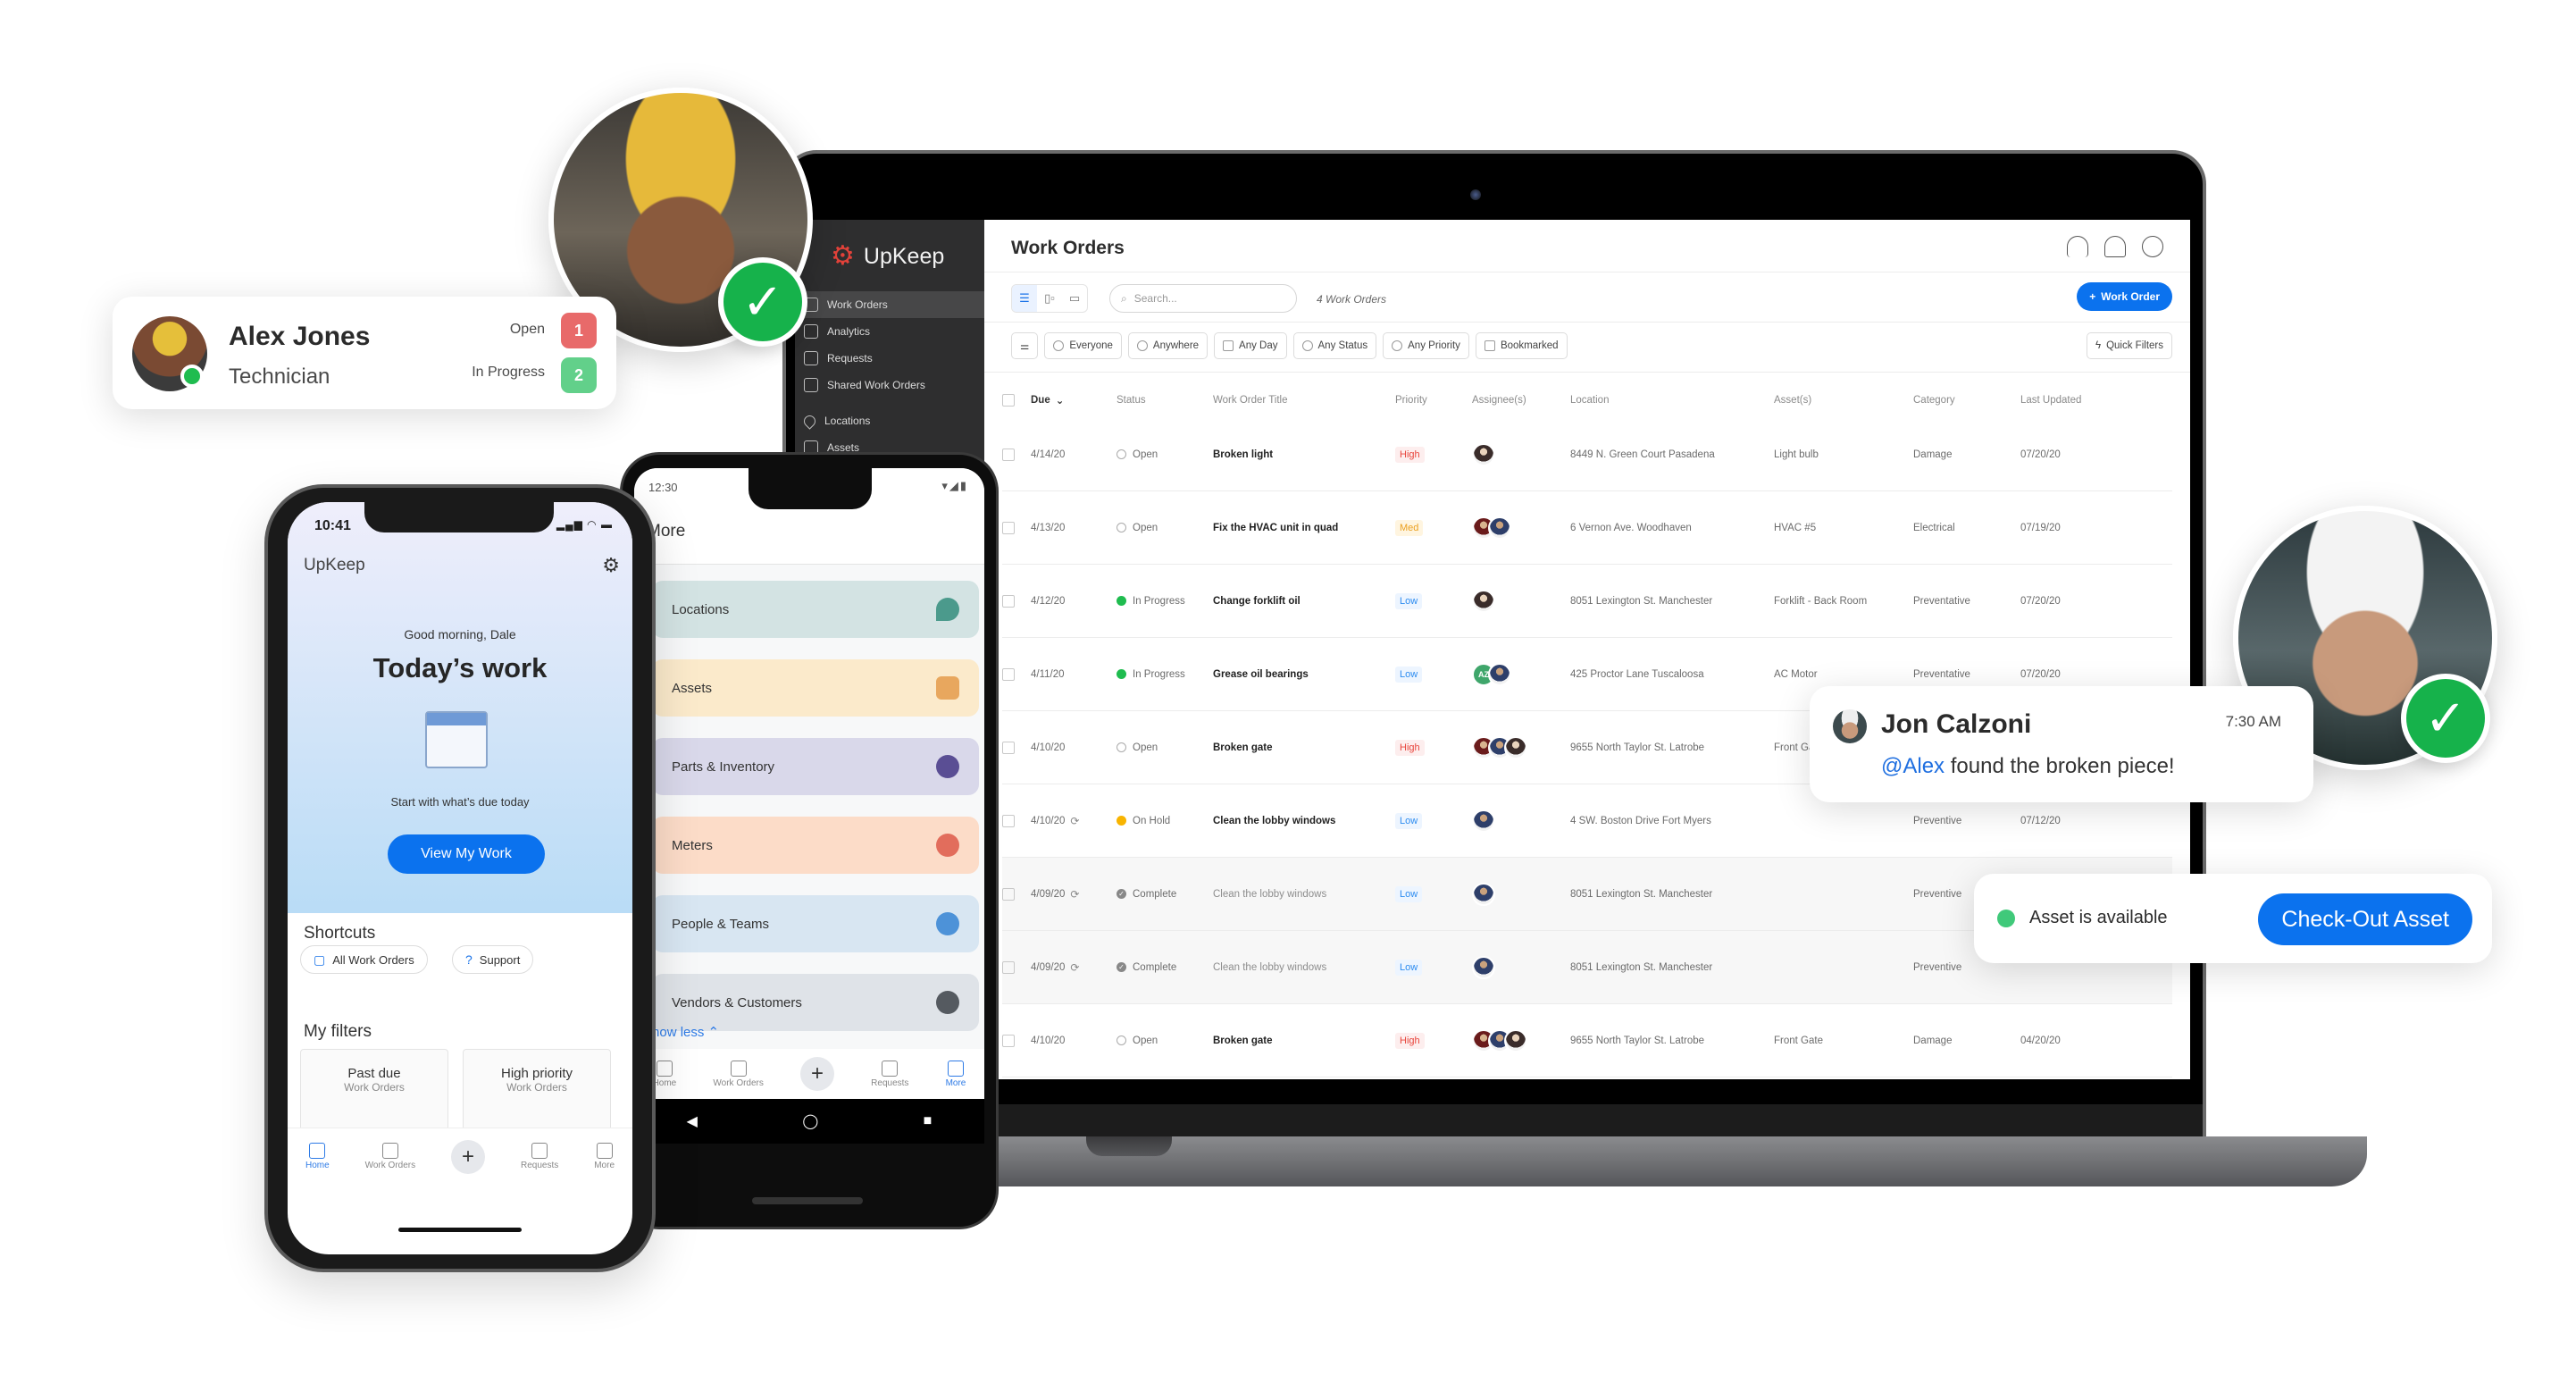  I want to click on filter-anywhere: Anywhere, so click(1168, 345).